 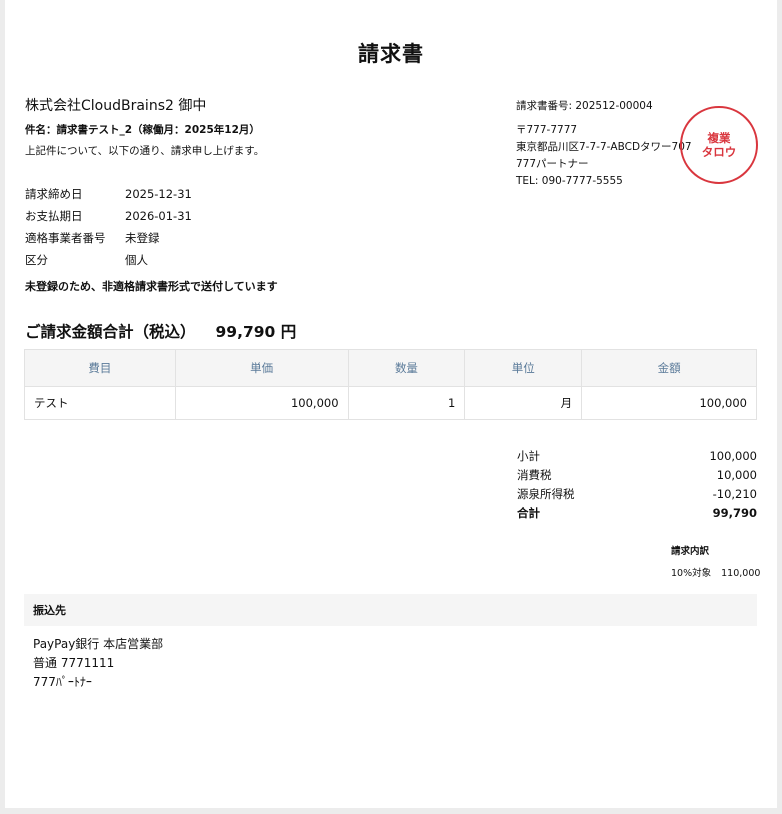 What do you see at coordinates (108, 260) in the screenshot?
I see `meta-row-category: 区分 個人` at bounding box center [108, 260].